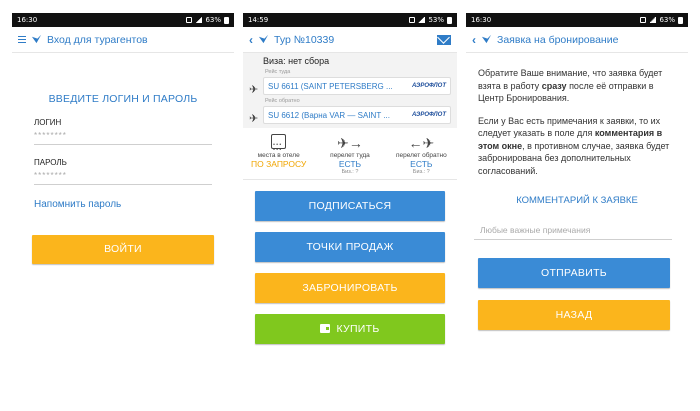 The image size is (700, 411). I want to click on wallet-icon, so click(325, 328).